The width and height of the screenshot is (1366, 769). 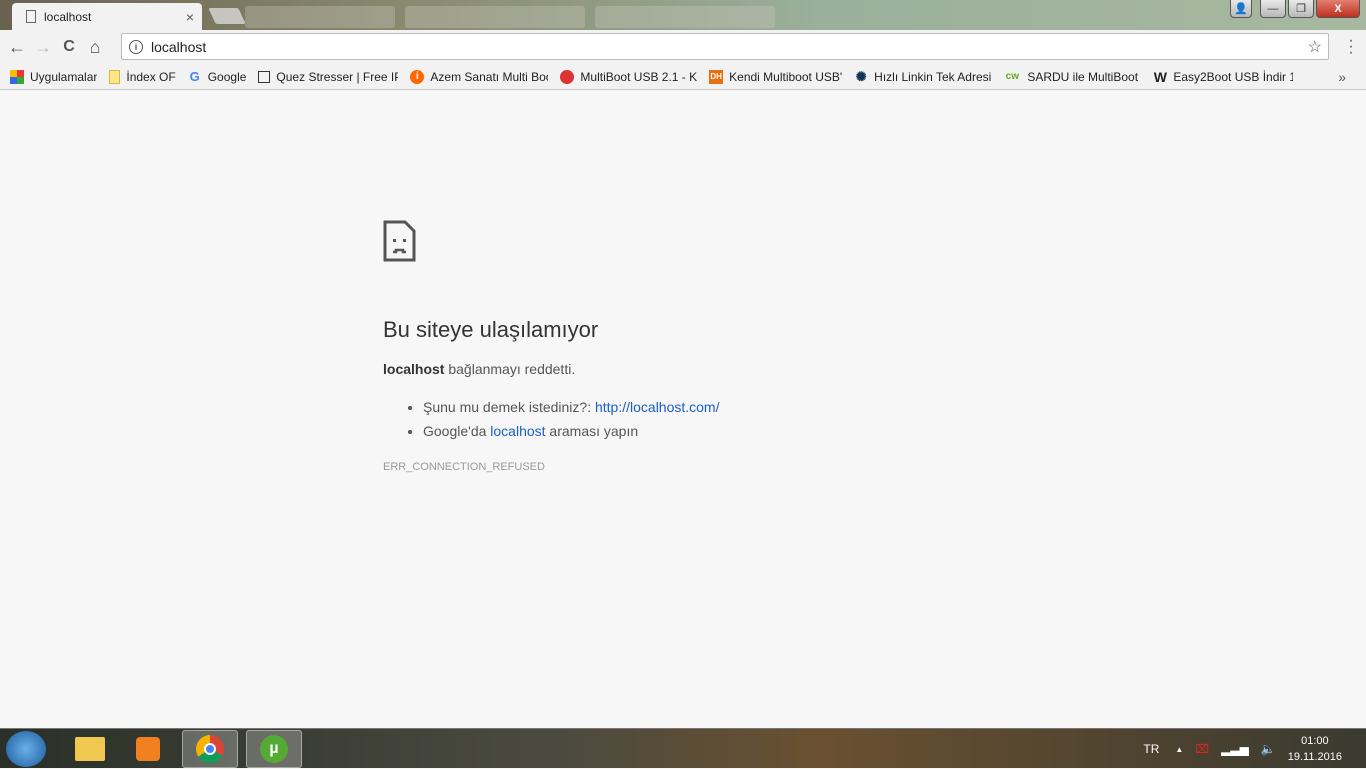 I want to click on sad-page-icon, so click(x=399, y=241).